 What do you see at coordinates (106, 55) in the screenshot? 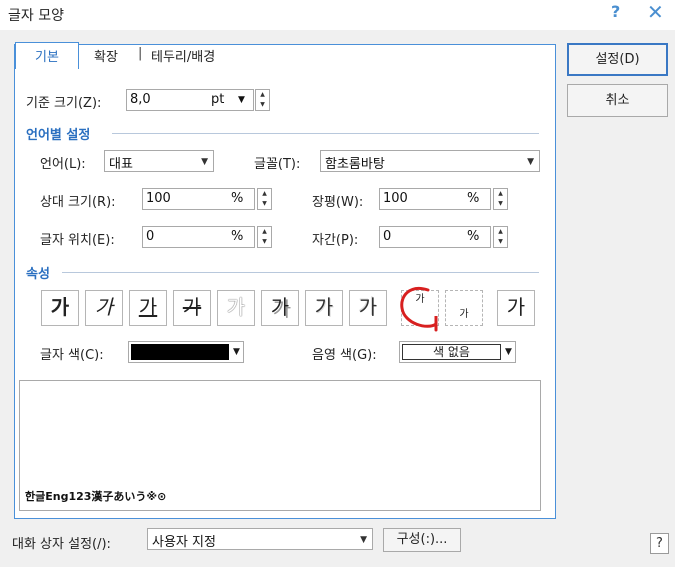
I see `tab-extended: 확장` at bounding box center [106, 55].